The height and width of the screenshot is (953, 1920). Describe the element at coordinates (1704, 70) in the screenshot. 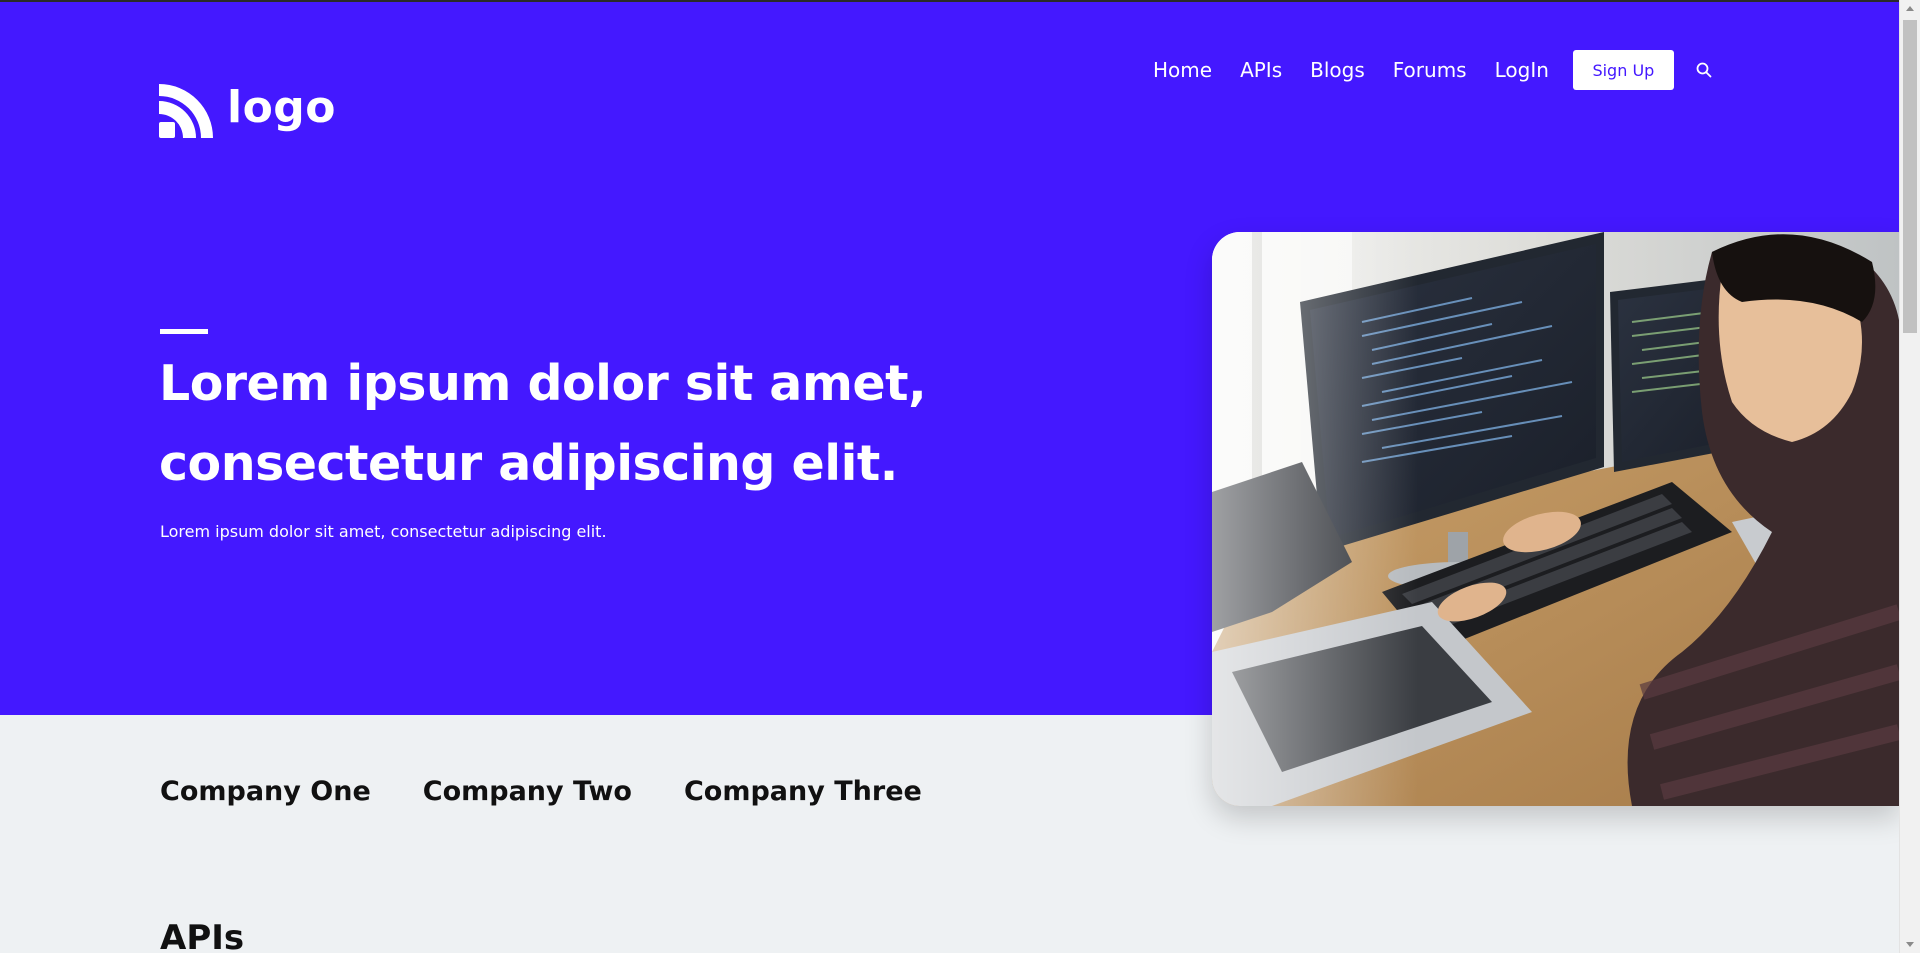

I see `search-icon` at that location.